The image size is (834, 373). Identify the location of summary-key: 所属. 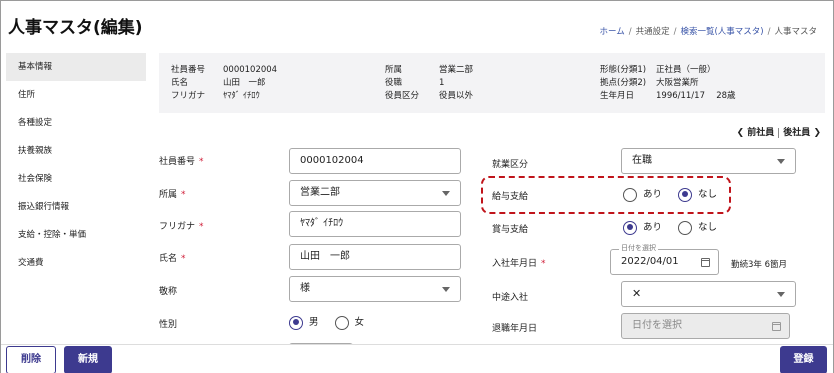
(394, 70).